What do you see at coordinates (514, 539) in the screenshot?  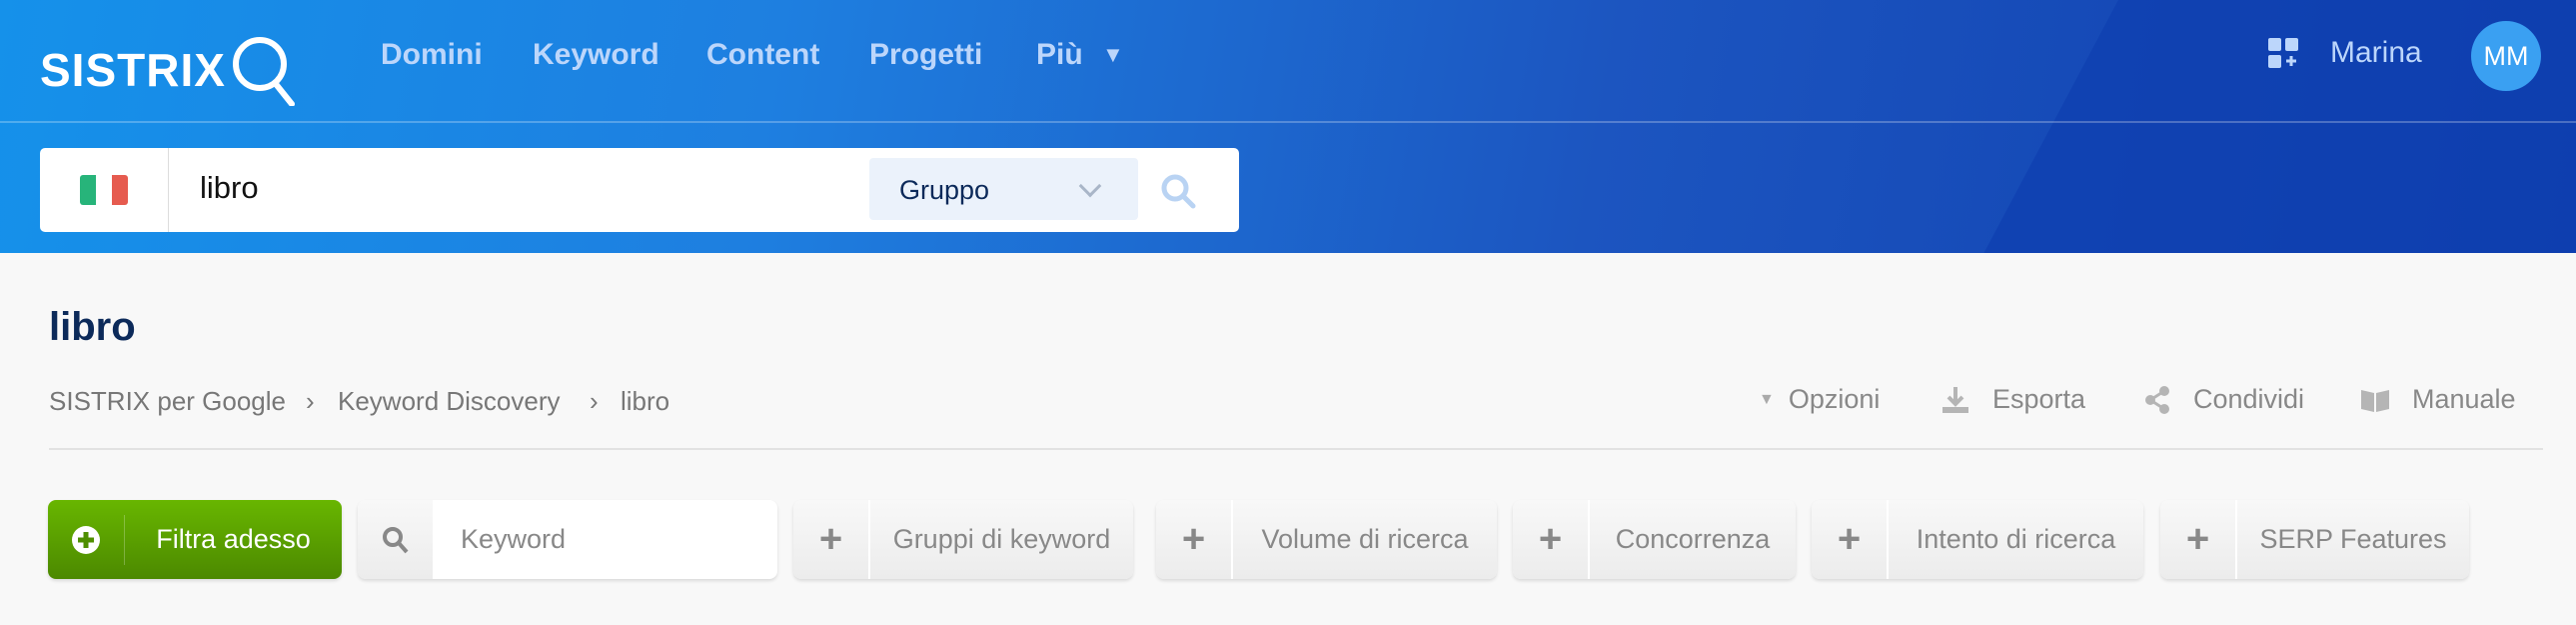 I see `keyword-placeholder: Keyword` at bounding box center [514, 539].